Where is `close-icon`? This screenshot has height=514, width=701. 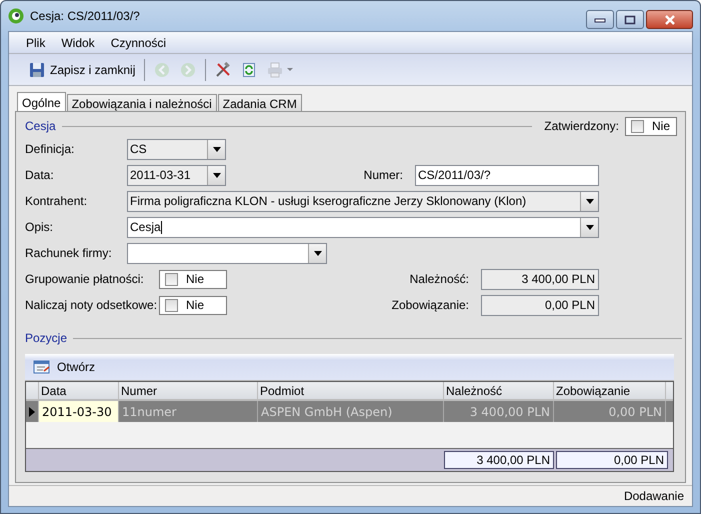 close-icon is located at coordinates (669, 19).